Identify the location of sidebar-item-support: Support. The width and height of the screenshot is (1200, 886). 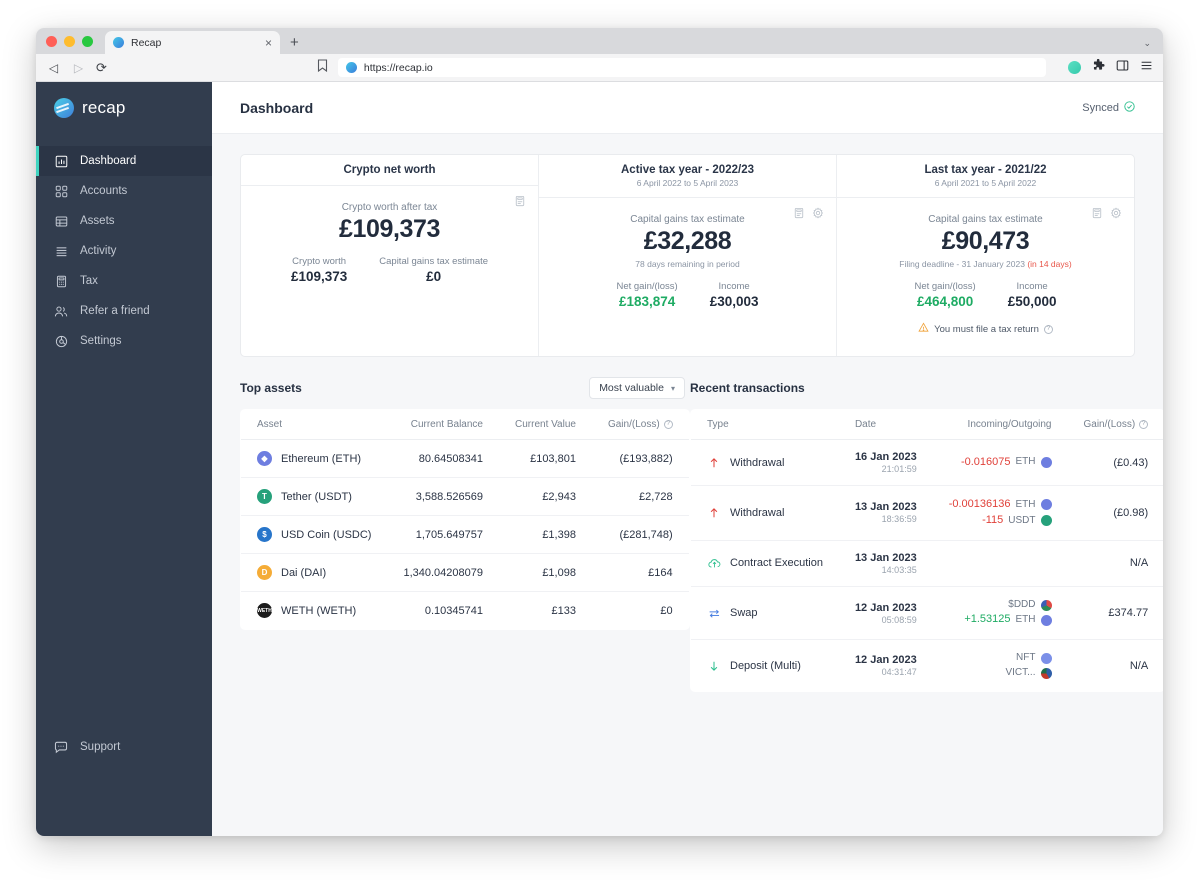
(124, 747).